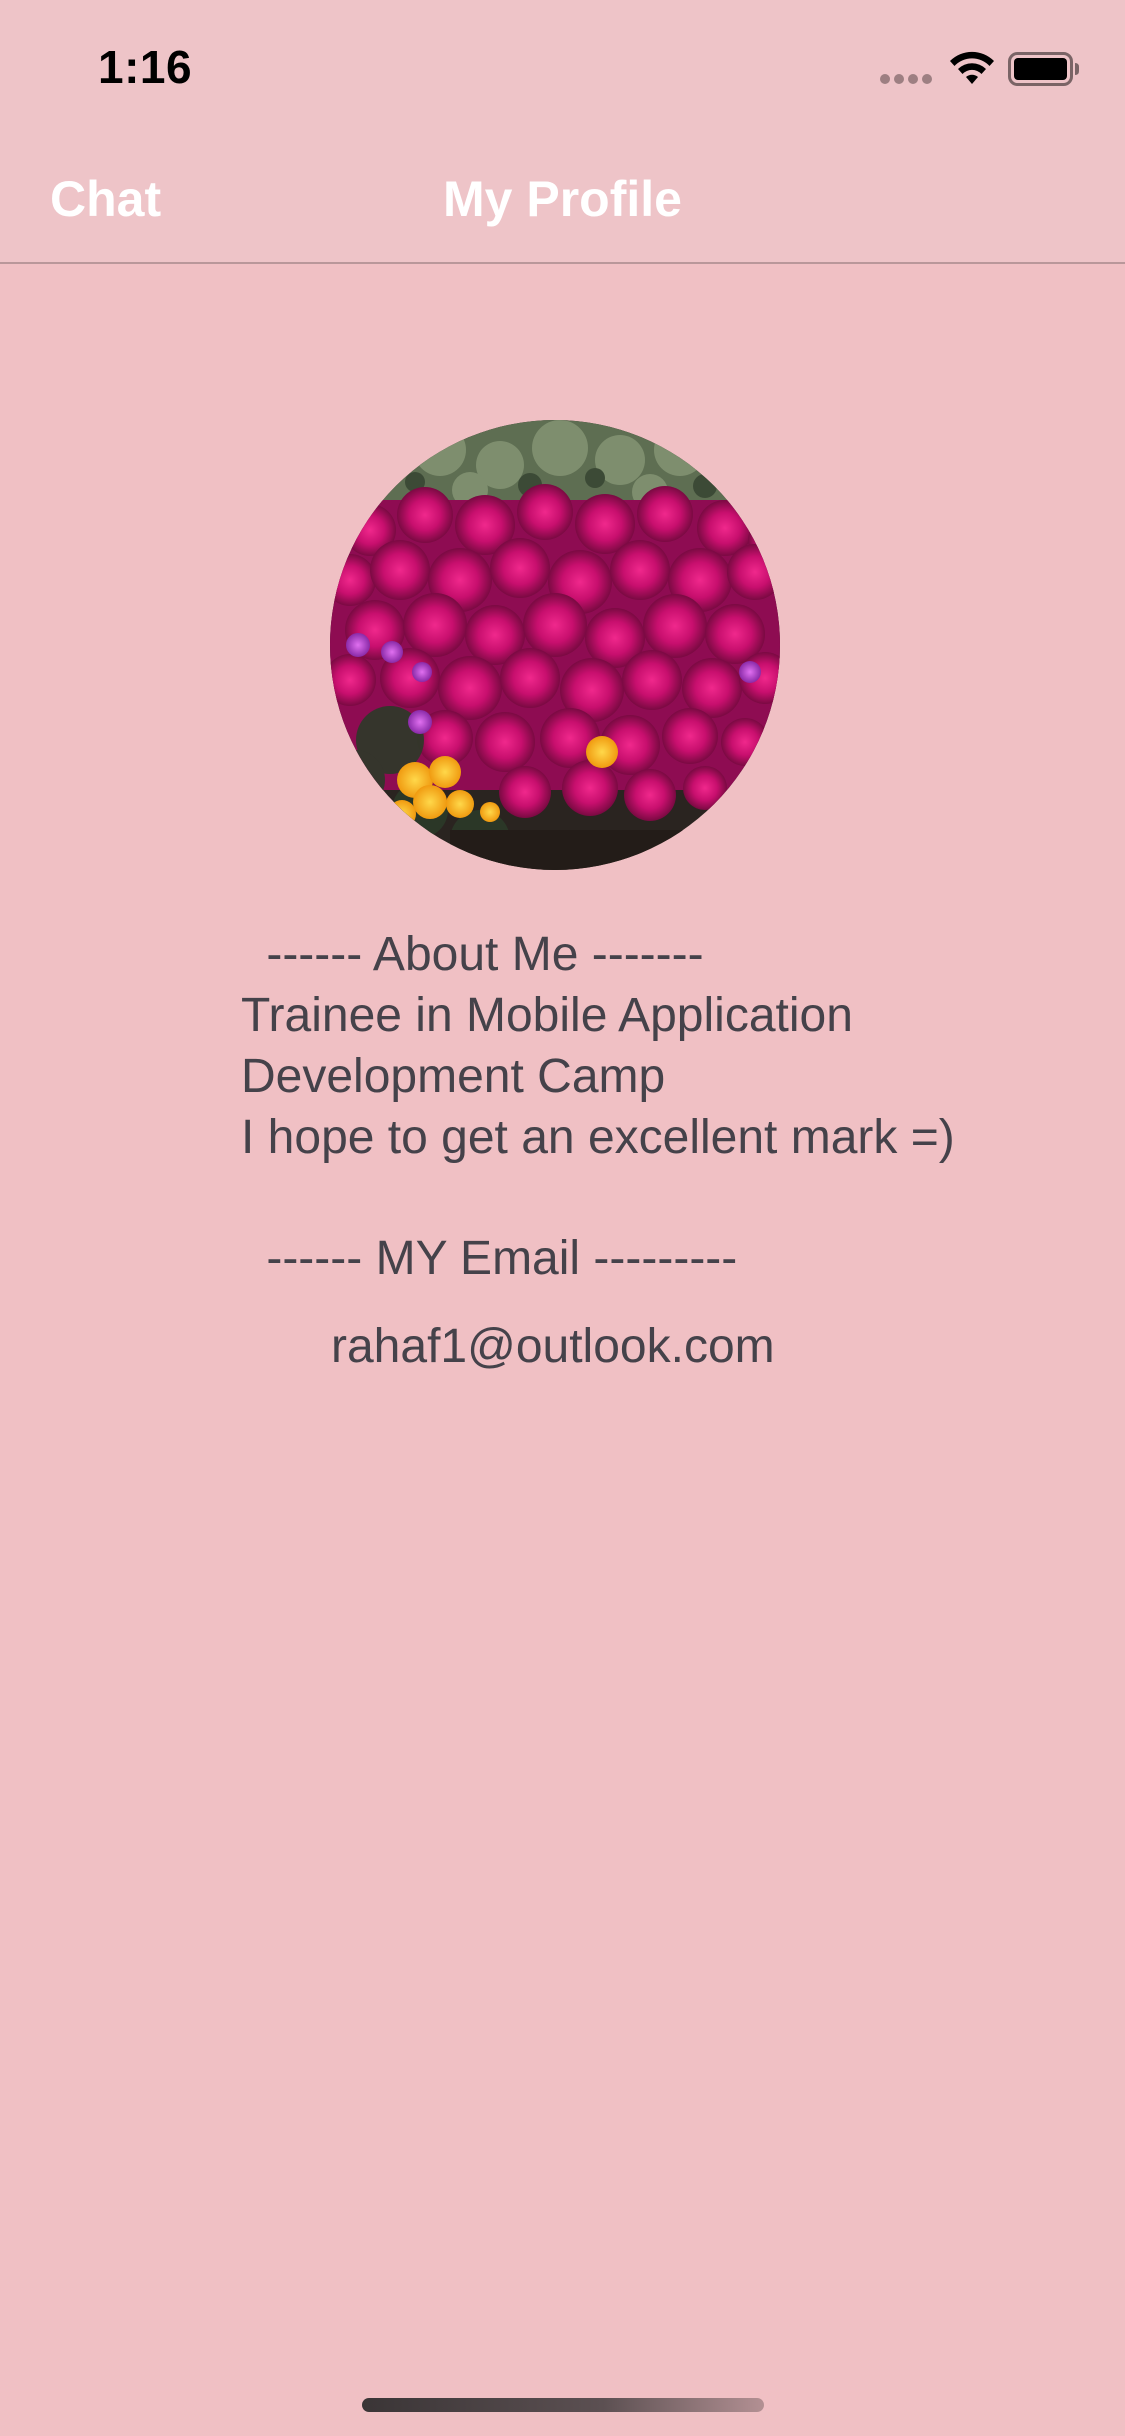  I want to click on profile-avatar, so click(555, 645).